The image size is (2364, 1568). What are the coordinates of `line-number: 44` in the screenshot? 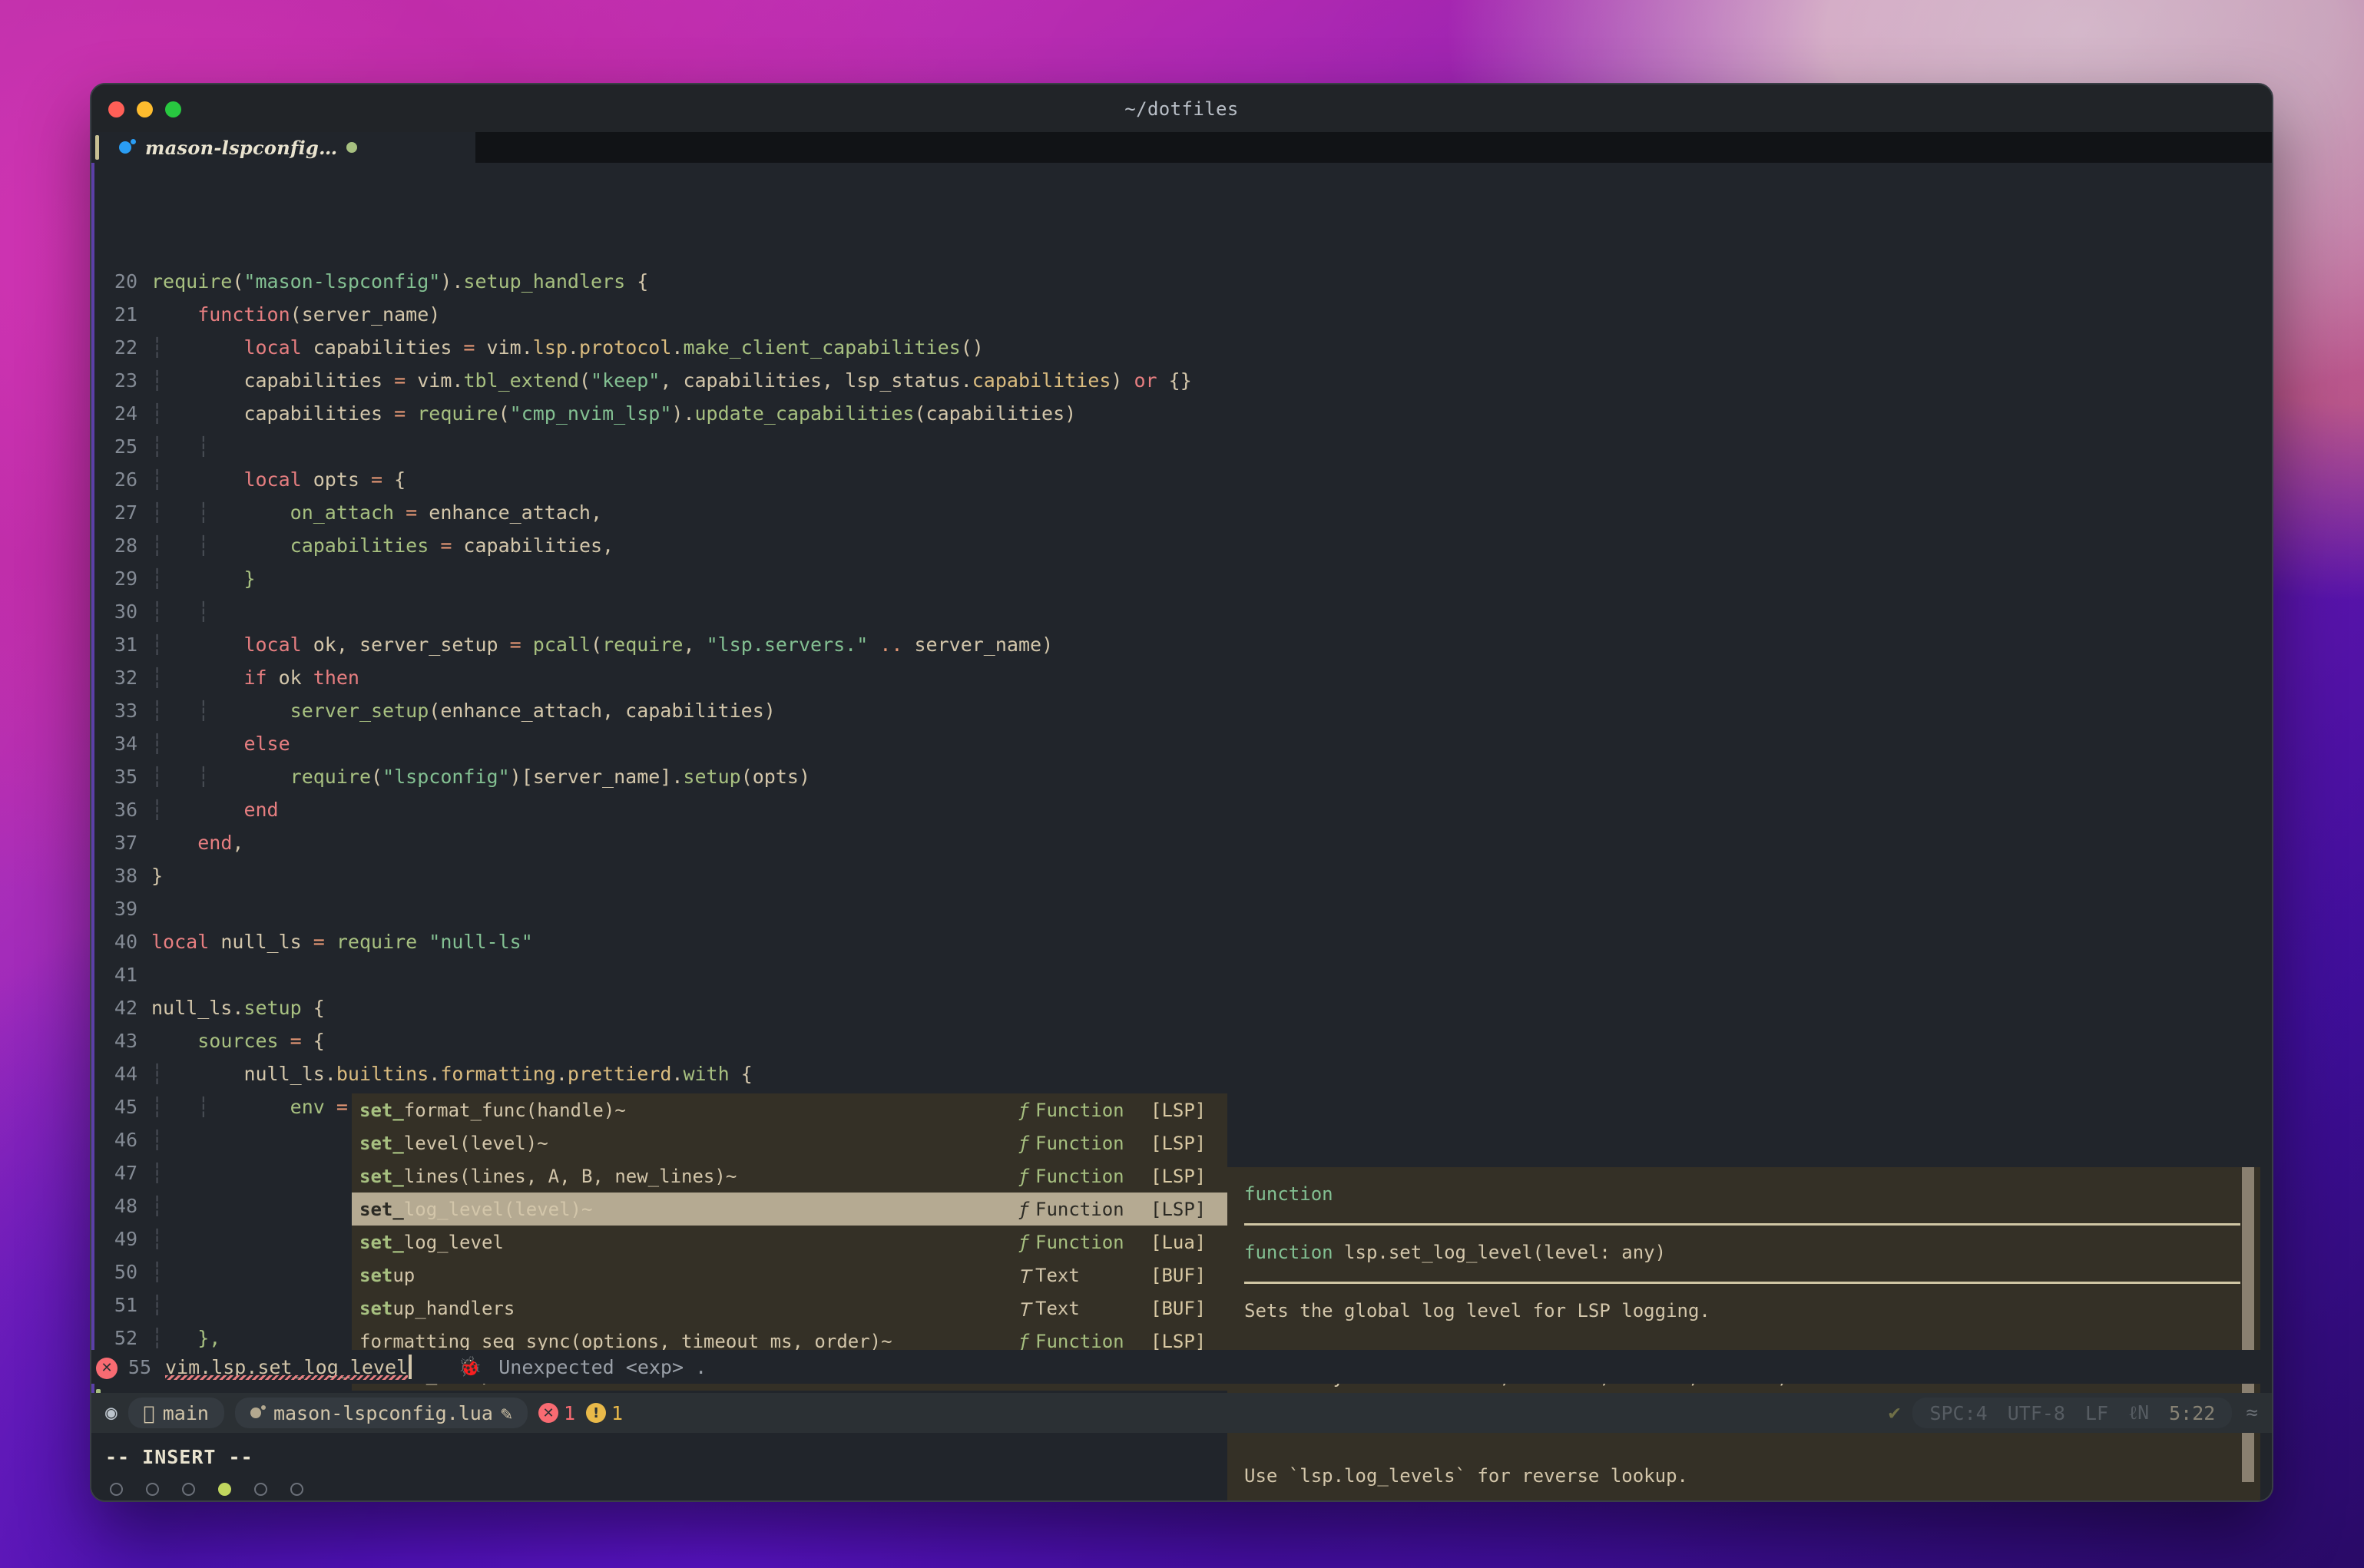 It's located at (125, 1074).